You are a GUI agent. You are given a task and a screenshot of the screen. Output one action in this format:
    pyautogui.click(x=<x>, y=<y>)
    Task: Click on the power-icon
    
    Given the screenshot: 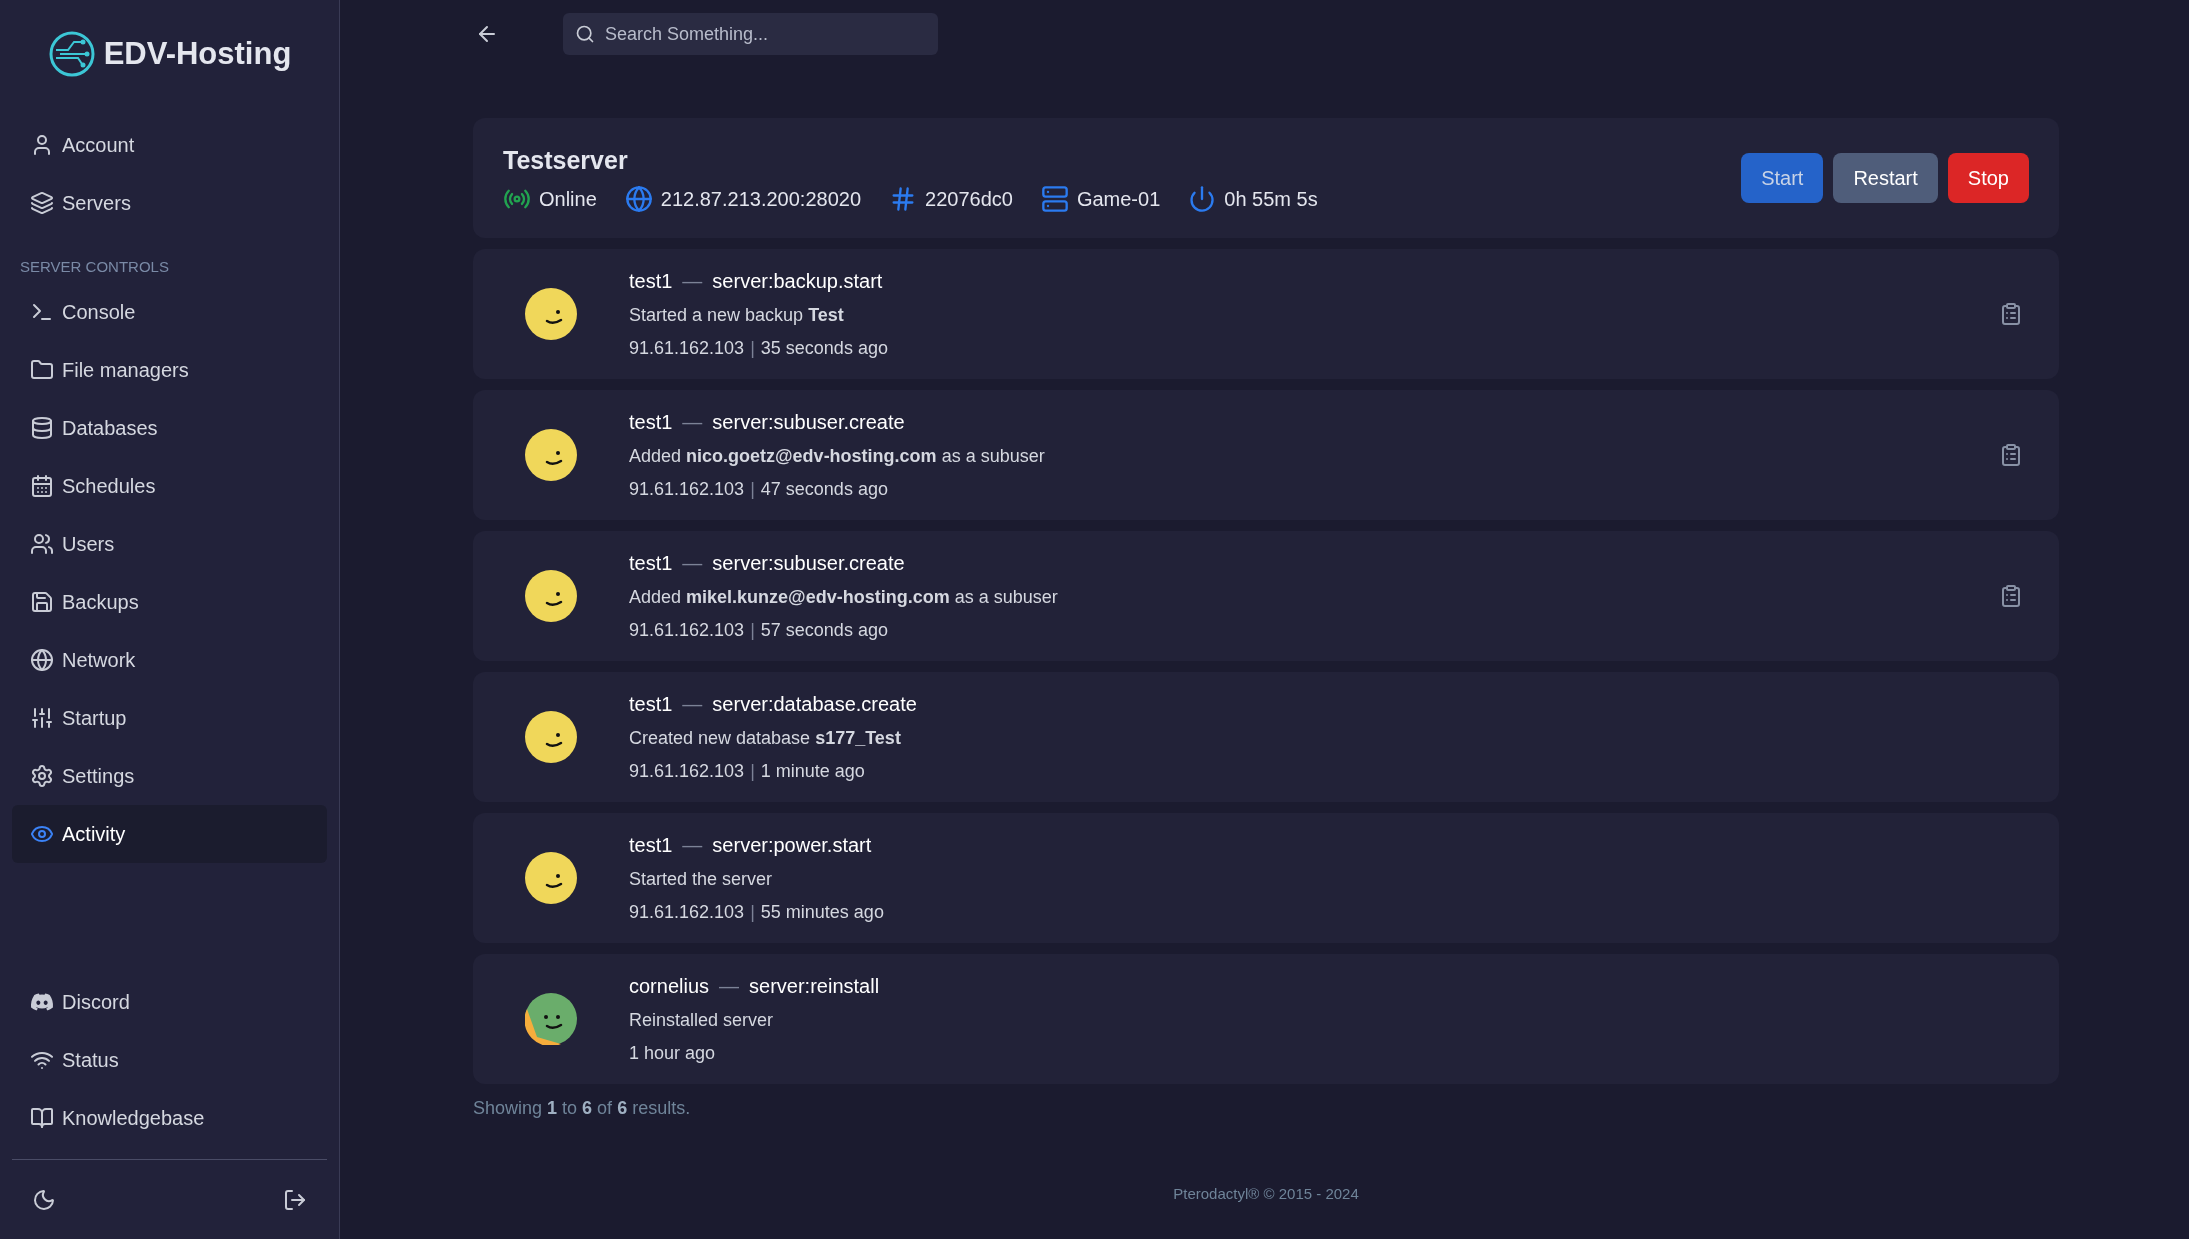 What is the action you would take?
    pyautogui.click(x=1202, y=198)
    